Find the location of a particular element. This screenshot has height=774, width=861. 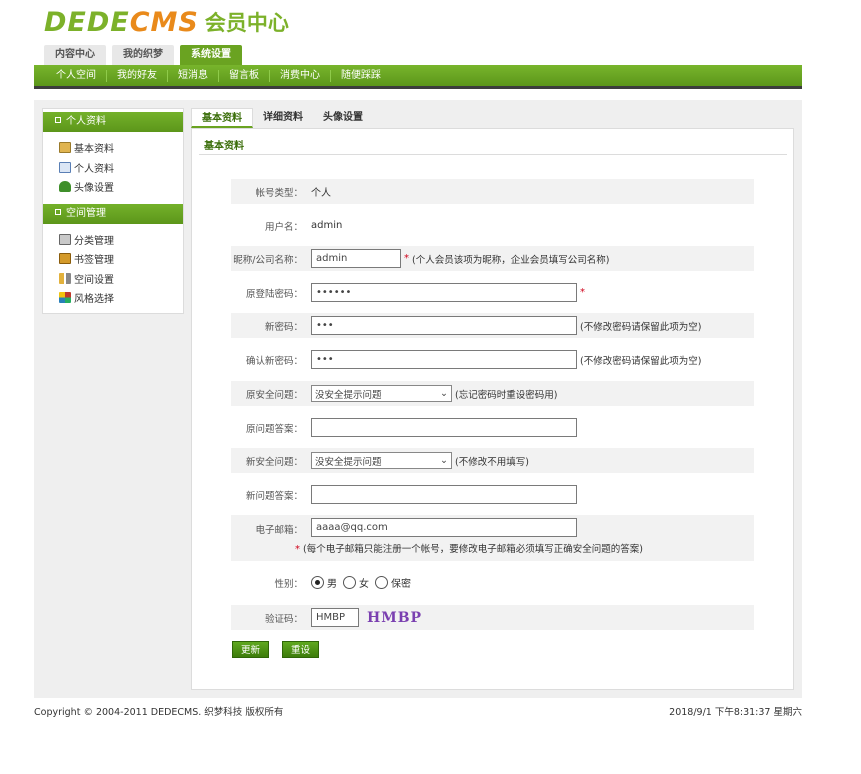

tab-basic-info: 基本资料 is located at coordinates (222, 118).